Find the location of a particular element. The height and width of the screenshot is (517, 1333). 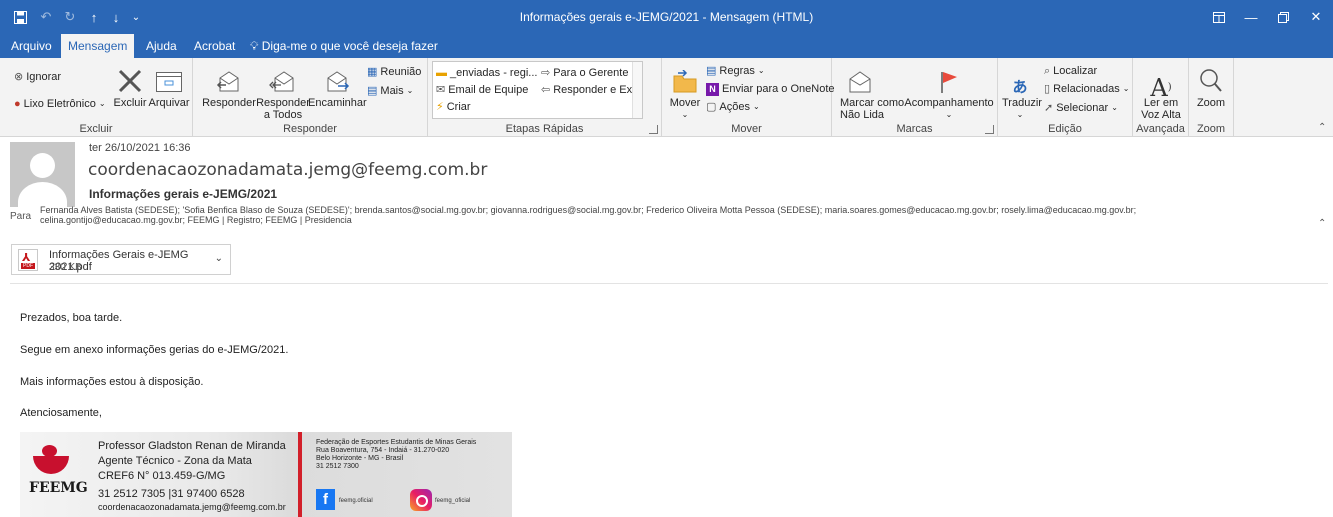

search-icon: ⌕ is located at coordinates (1047, 71).